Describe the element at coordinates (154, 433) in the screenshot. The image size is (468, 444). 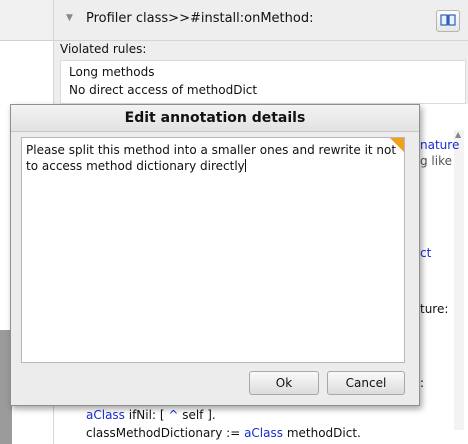
I see `code-token: classMethodDictionary` at that location.